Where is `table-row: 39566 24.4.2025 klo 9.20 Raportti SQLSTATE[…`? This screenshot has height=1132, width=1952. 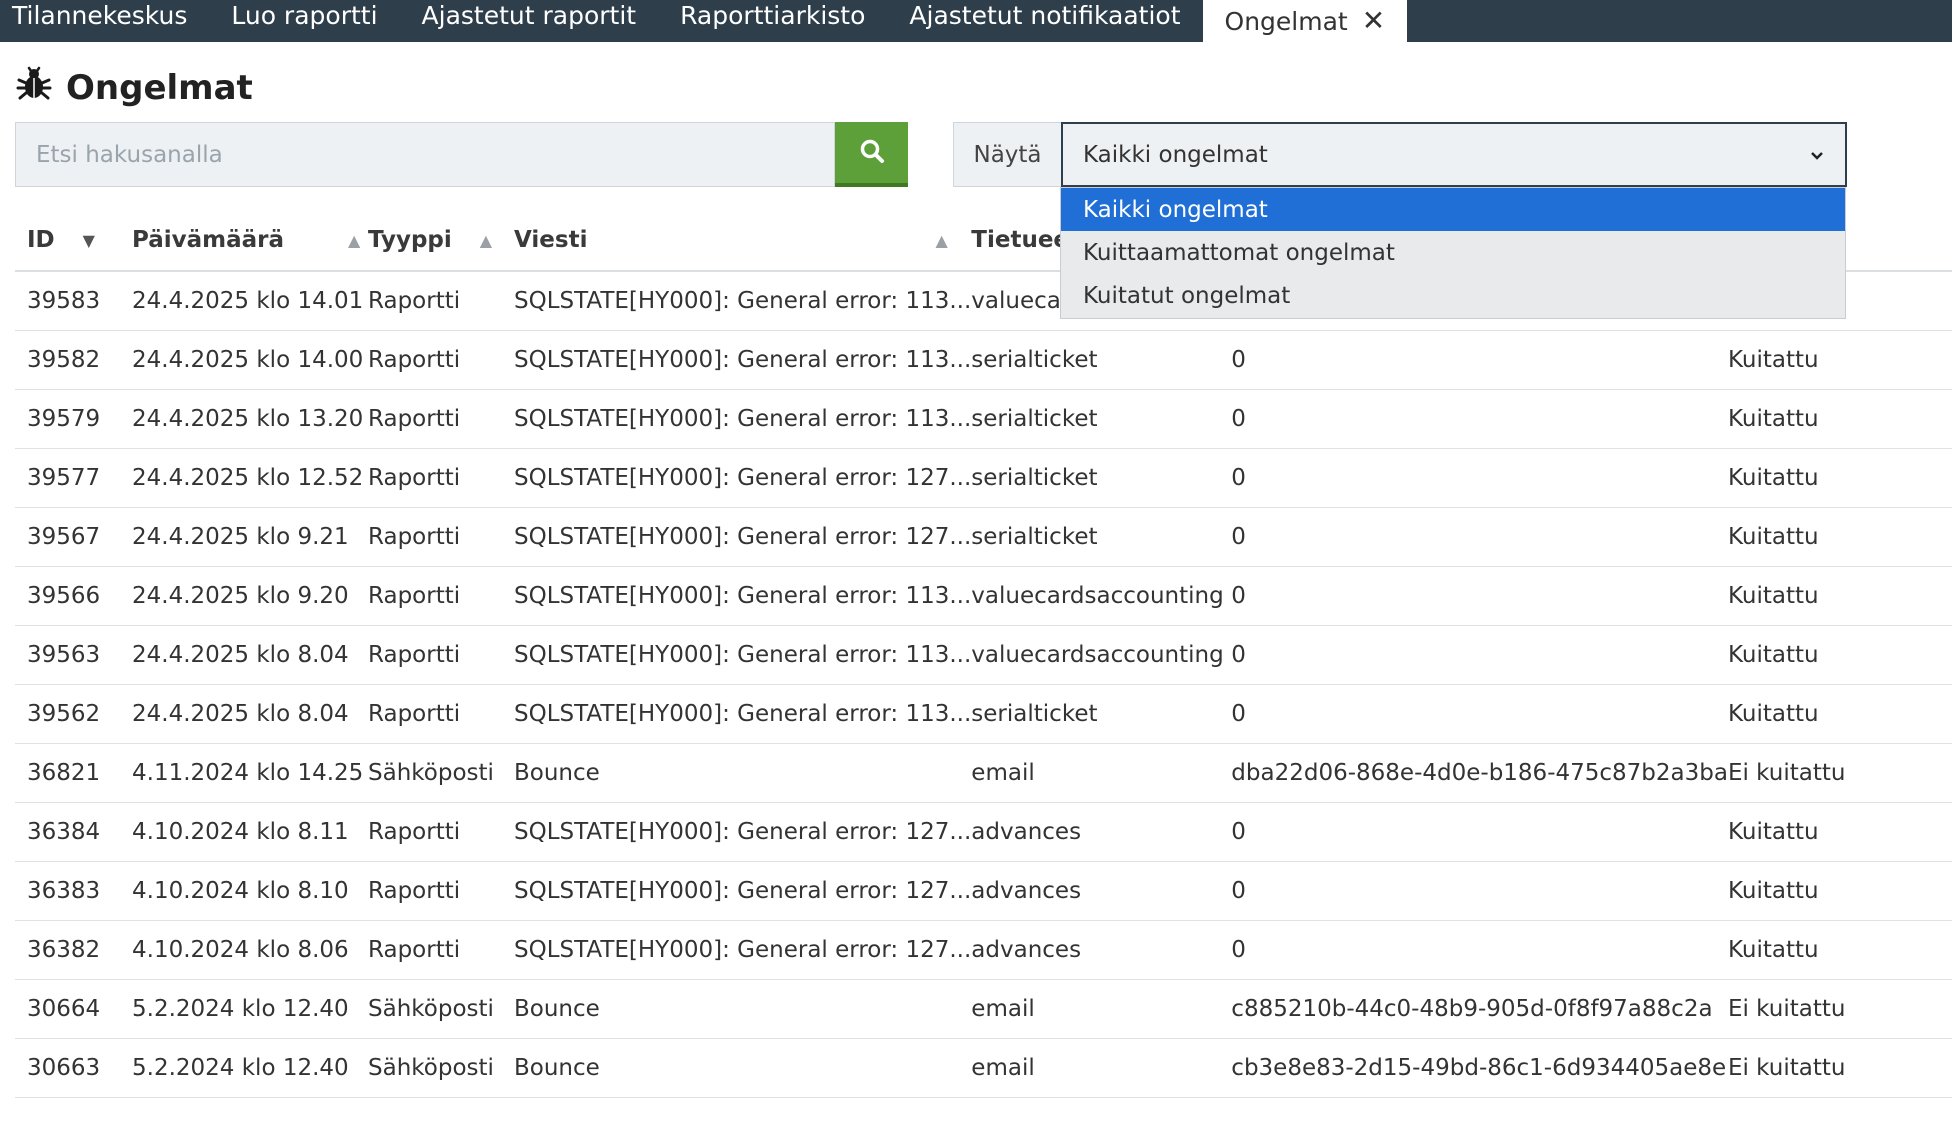 table-row: 39566 24.4.2025 klo 9.20 Raportti SQLSTATE[… is located at coordinates (983, 596).